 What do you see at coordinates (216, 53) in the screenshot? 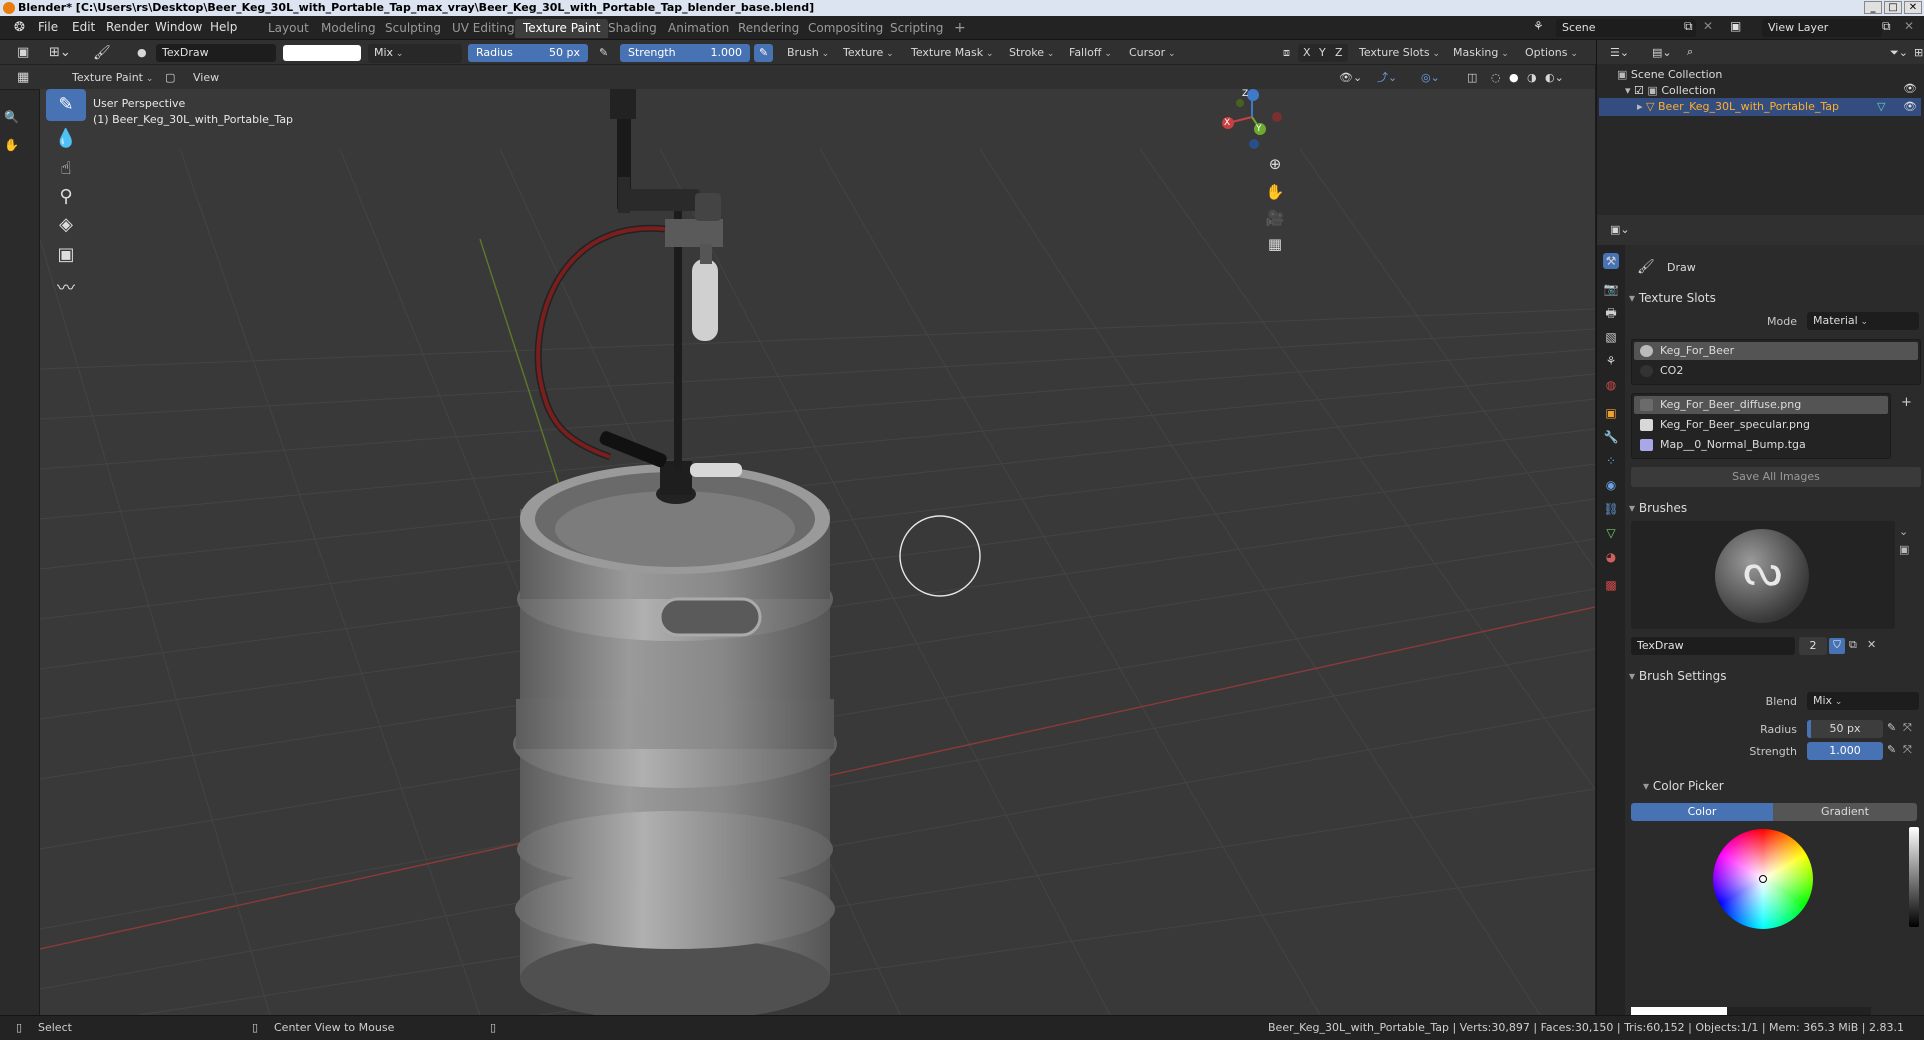
I see `brush-name-field: TexDraw` at bounding box center [216, 53].